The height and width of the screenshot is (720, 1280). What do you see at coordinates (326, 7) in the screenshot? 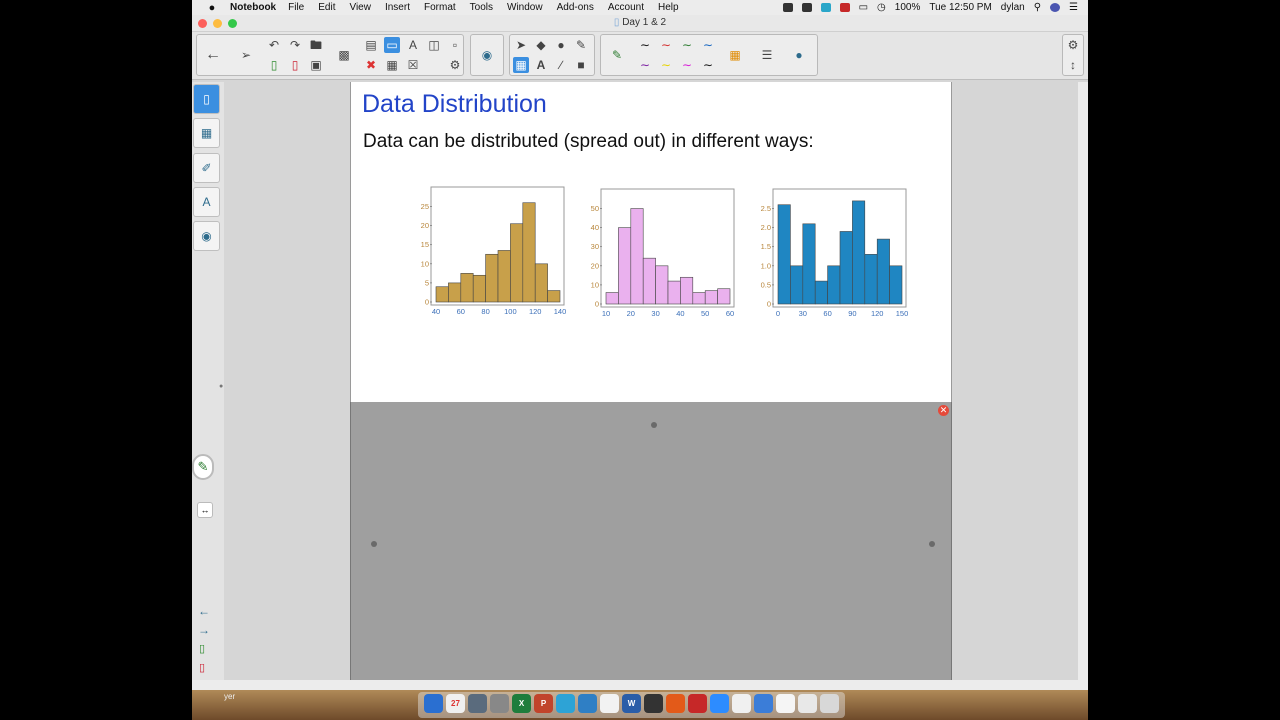
I see `menu-edit: Edit` at bounding box center [326, 7].